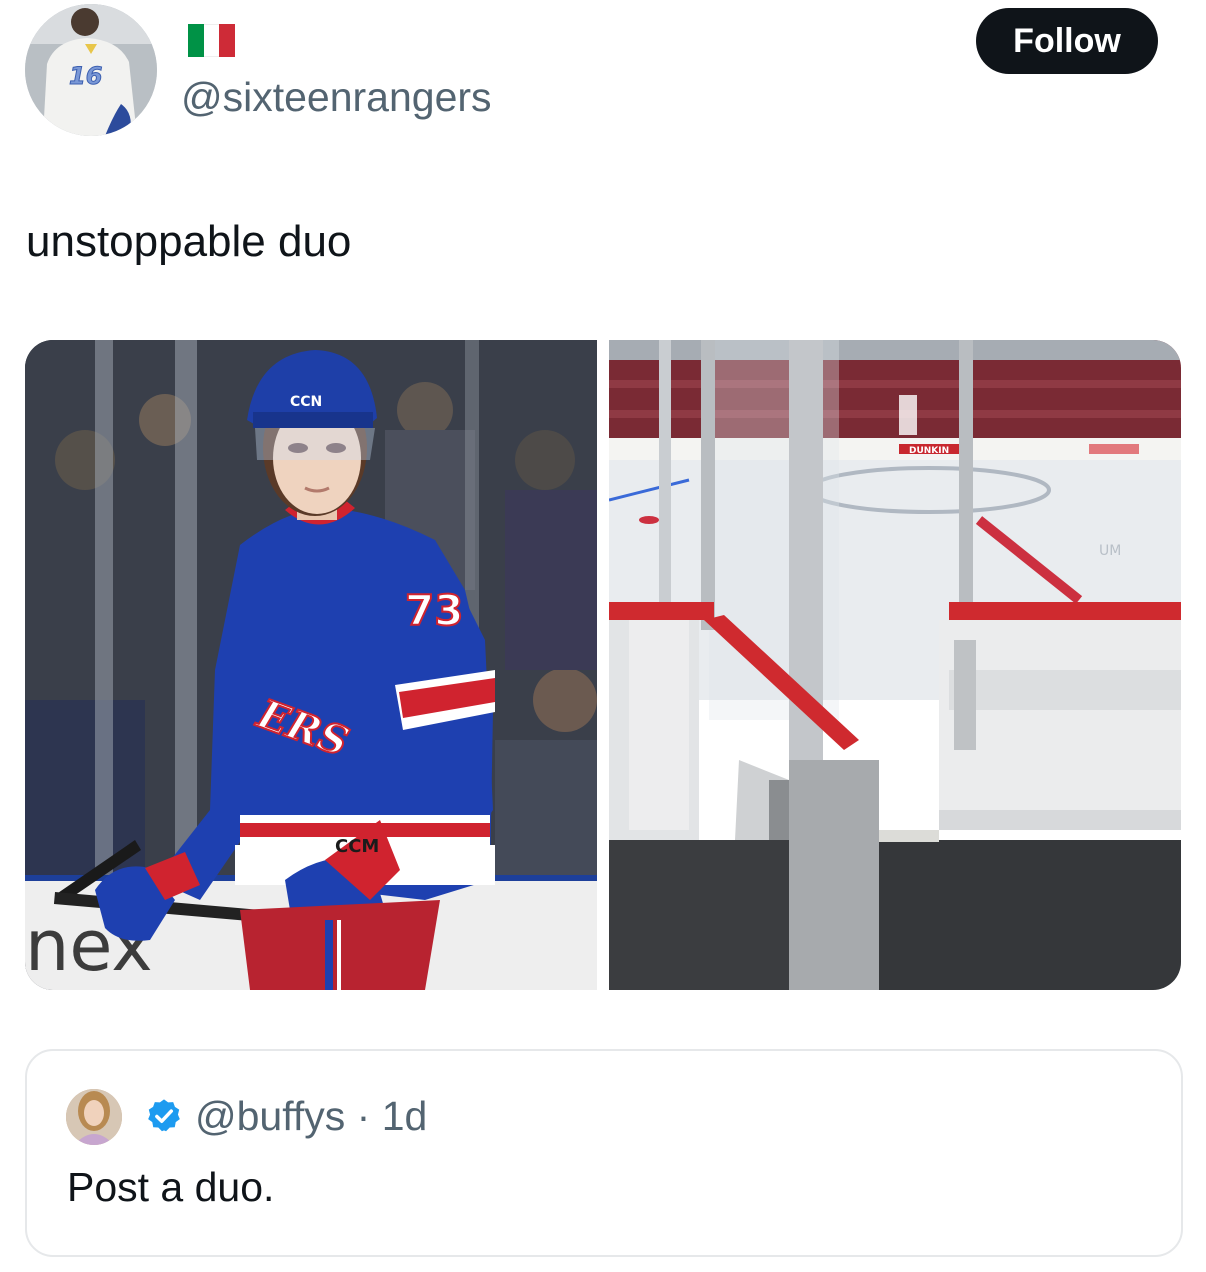  Describe the element at coordinates (405, 1116) in the screenshot. I see `quoted-timestamp: 1d` at that location.